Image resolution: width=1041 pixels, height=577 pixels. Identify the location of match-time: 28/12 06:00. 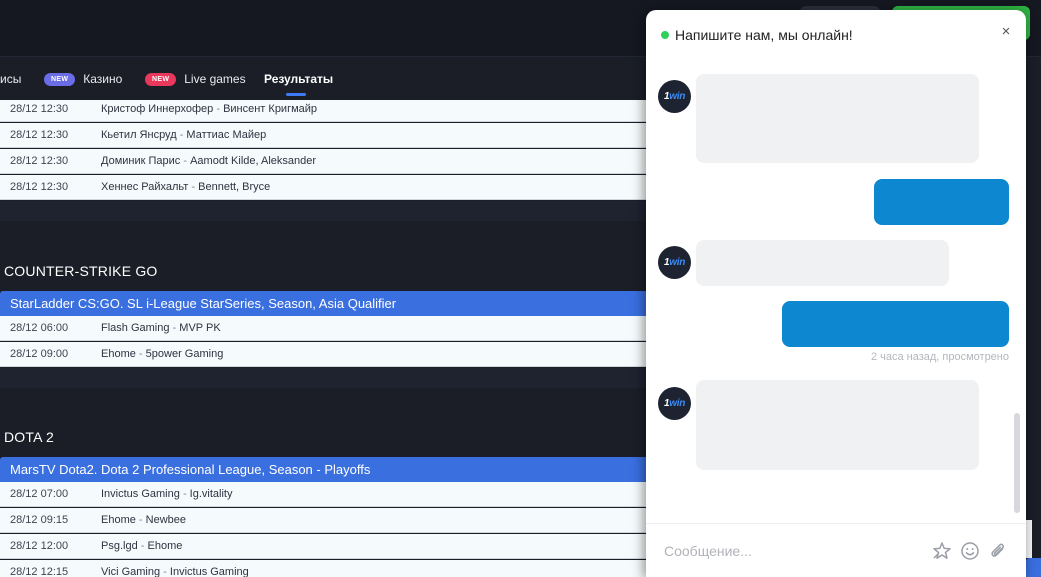
(39, 328).